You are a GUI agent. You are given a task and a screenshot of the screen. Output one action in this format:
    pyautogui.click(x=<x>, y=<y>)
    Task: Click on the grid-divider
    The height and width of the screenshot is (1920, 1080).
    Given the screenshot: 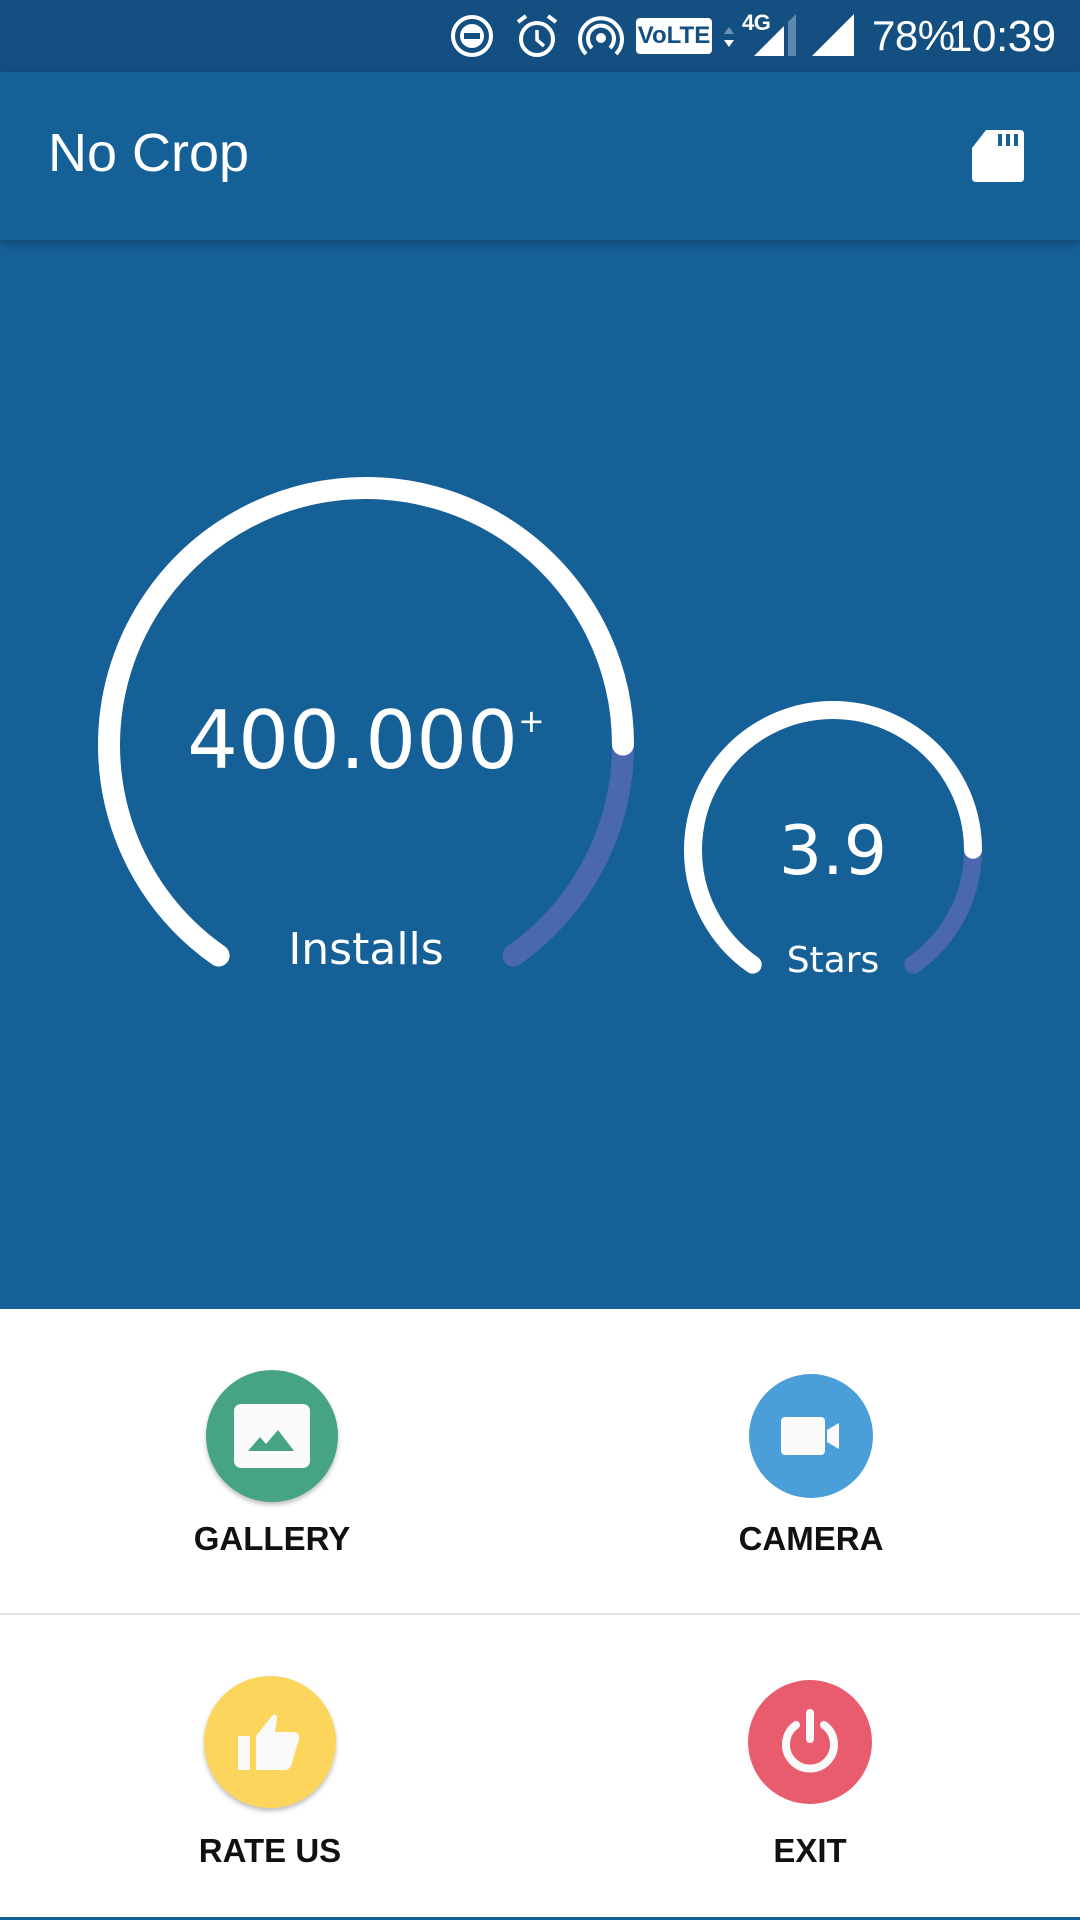 What is the action you would take?
    pyautogui.click(x=540, y=1614)
    